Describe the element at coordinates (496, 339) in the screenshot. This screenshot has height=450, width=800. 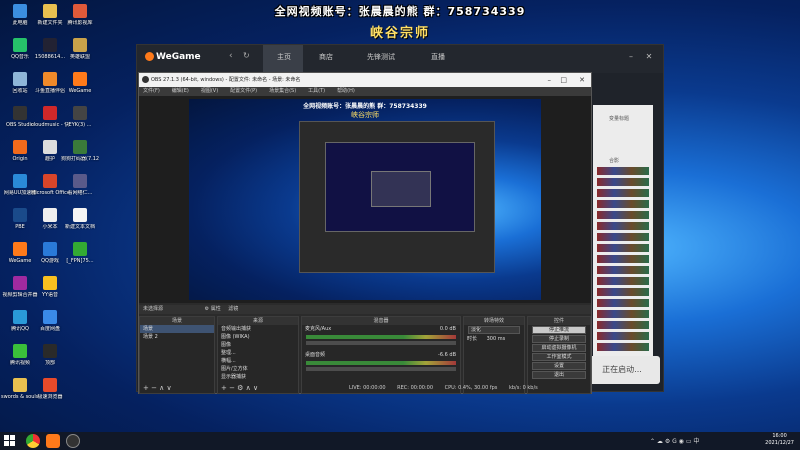
I see `duration-input: 300 ms` at that location.